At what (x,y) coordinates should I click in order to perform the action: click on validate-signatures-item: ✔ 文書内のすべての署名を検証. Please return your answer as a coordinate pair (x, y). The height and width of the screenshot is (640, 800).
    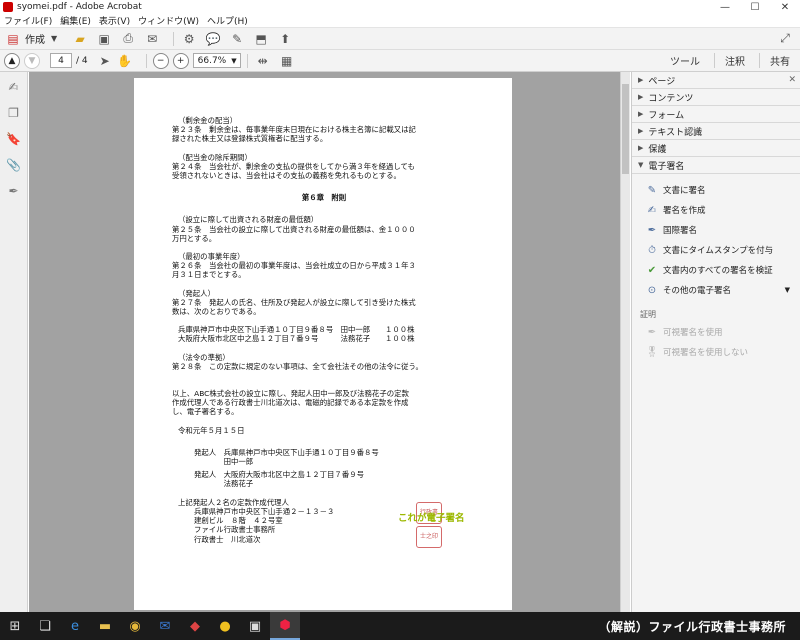
    Looking at the image, I should click on (716, 270).